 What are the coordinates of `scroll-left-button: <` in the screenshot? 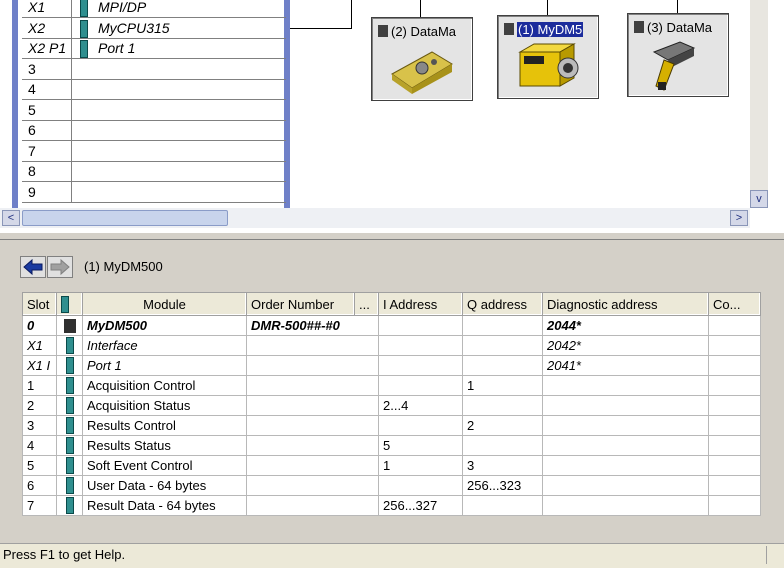 It's located at (11, 218).